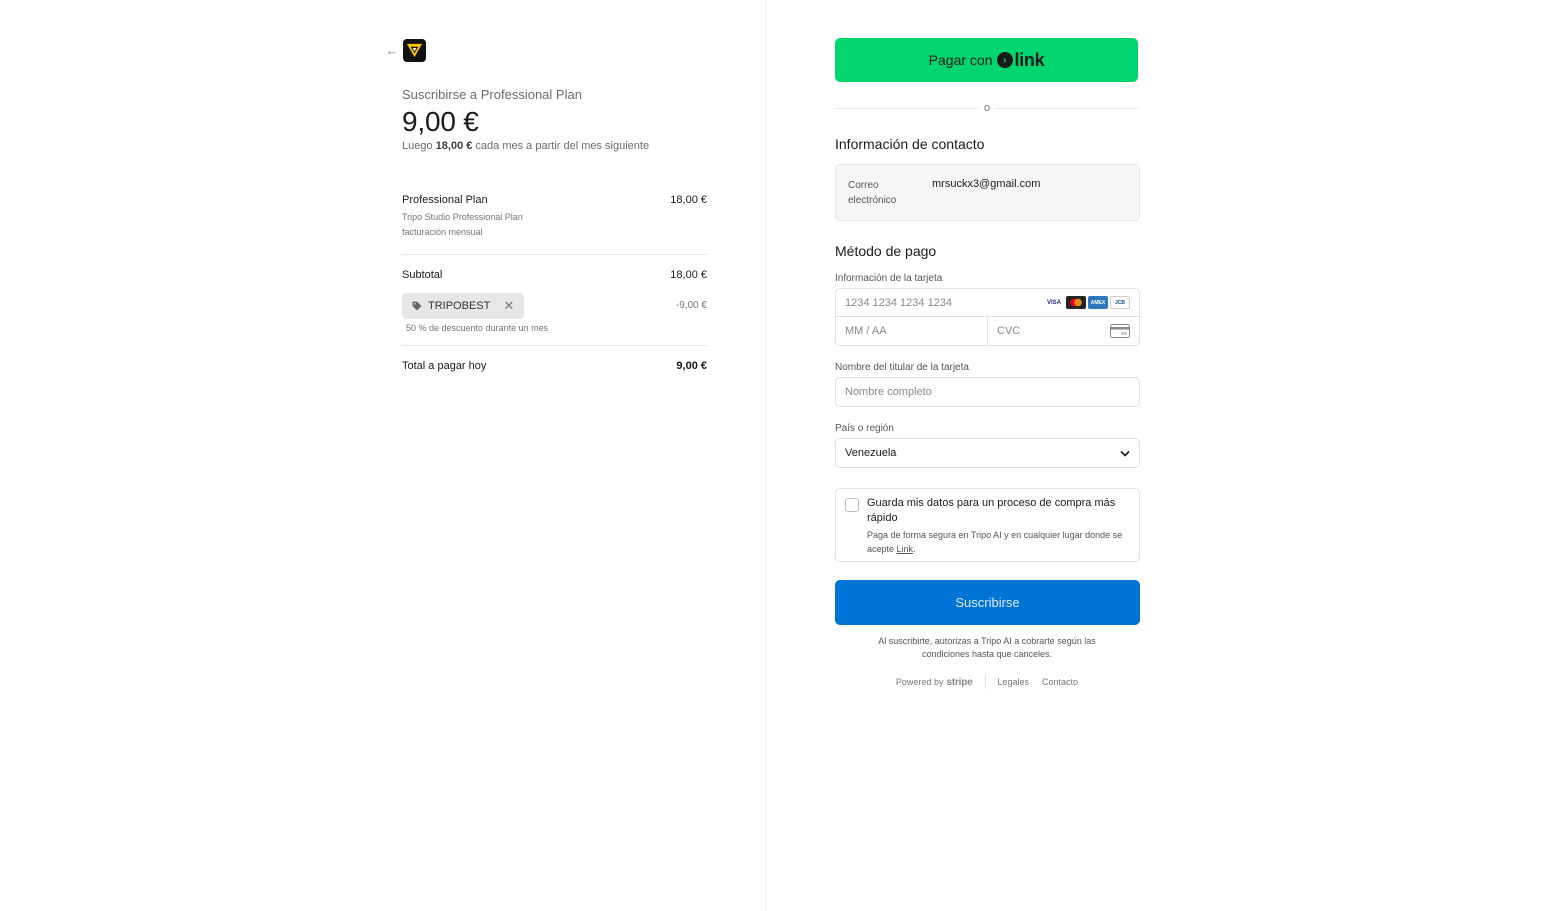 The image size is (1541, 911). What do you see at coordinates (417, 306) in the screenshot?
I see `tag-icon` at bounding box center [417, 306].